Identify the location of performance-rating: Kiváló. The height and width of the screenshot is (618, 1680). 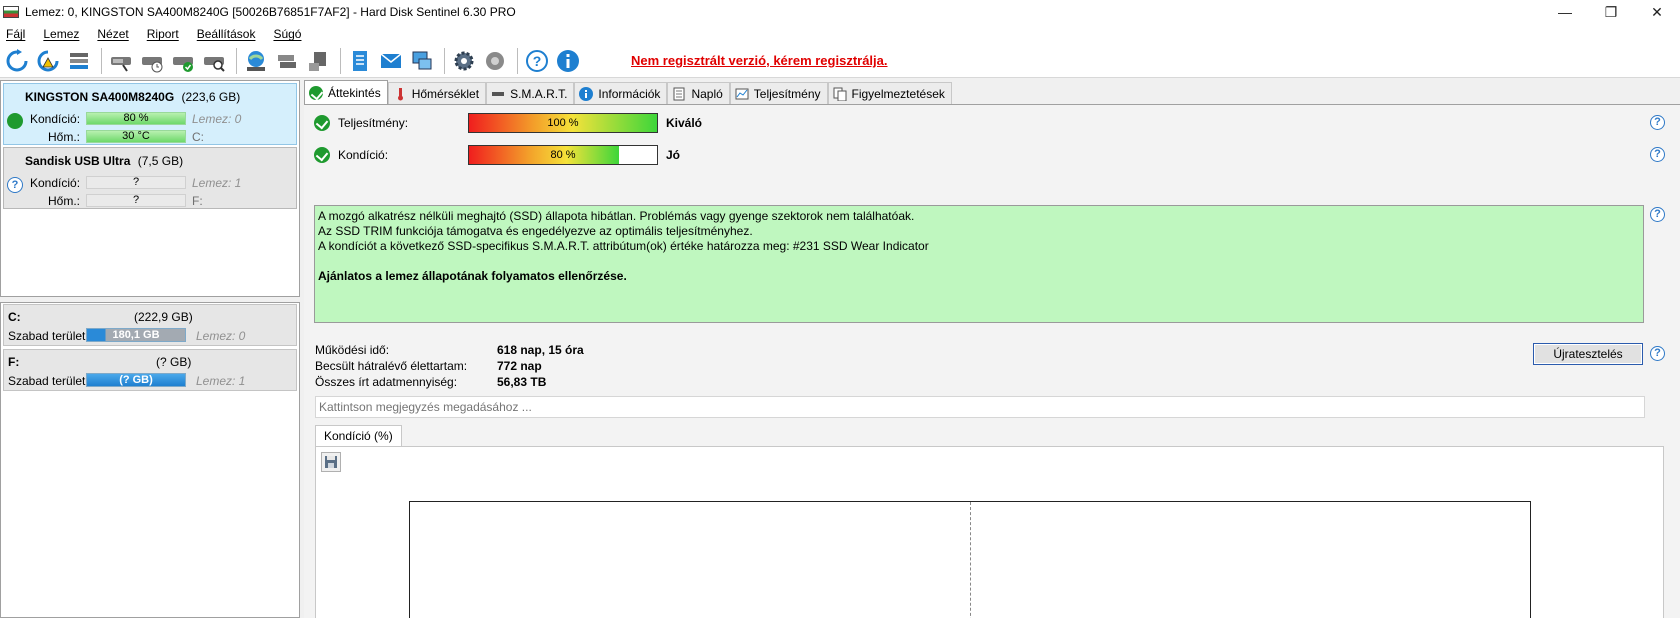
(684, 123).